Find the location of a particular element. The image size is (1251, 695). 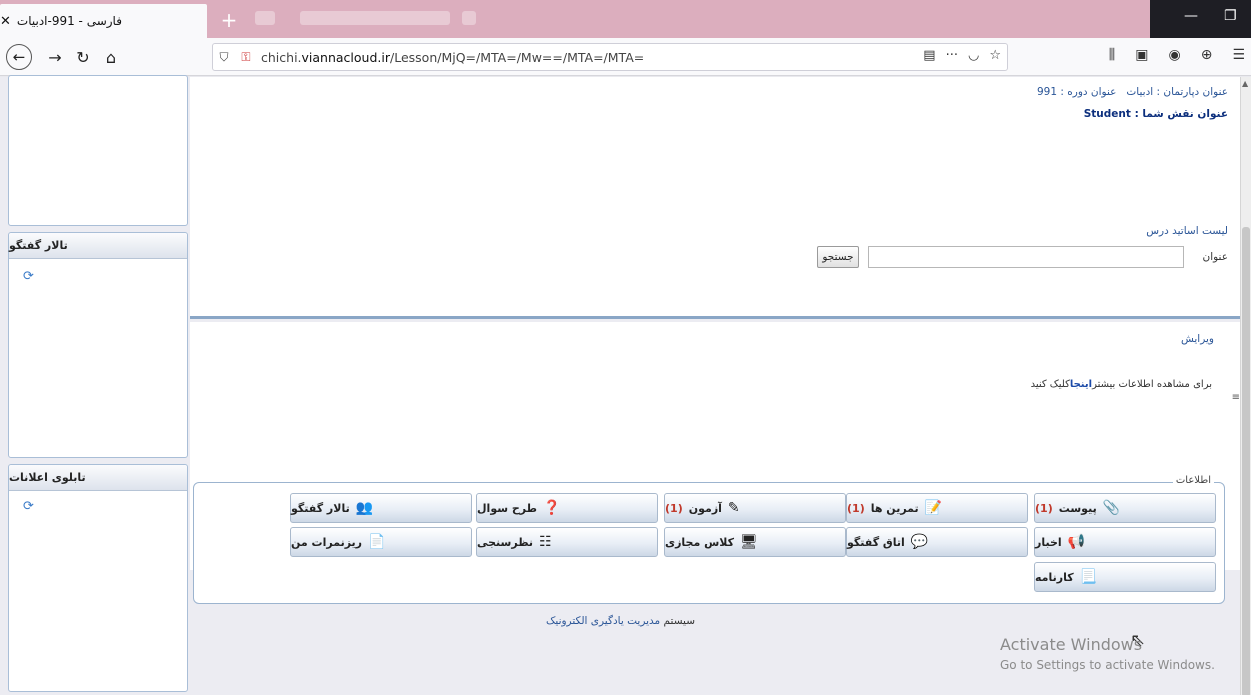

info-menu-legend: اطلاعات is located at coordinates (1193, 480).